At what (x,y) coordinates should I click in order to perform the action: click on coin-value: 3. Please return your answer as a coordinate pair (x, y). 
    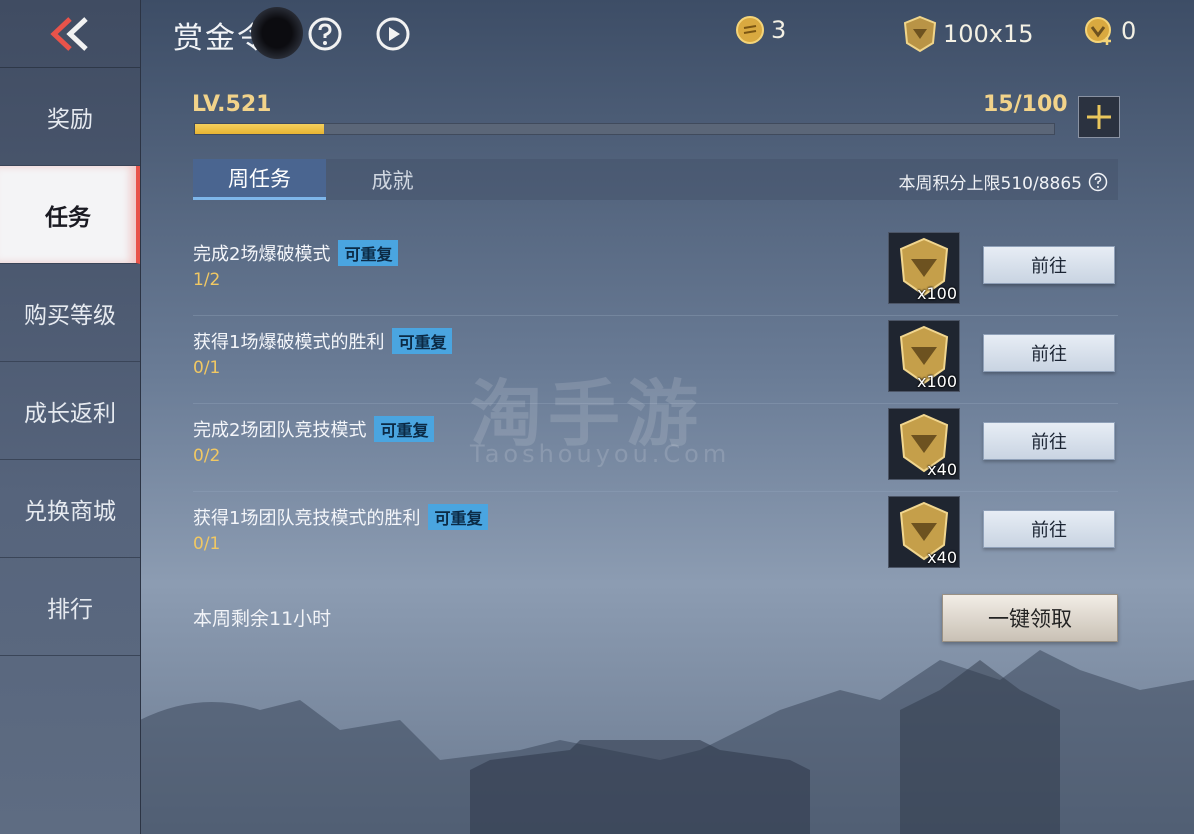
    Looking at the image, I should click on (779, 30).